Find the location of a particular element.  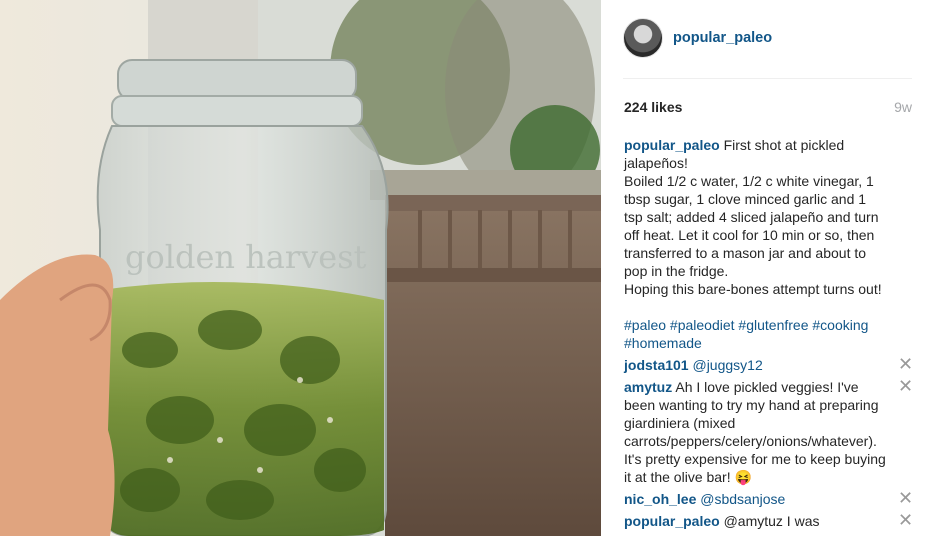

comment-username-link: jodsta101 is located at coordinates (656, 365).